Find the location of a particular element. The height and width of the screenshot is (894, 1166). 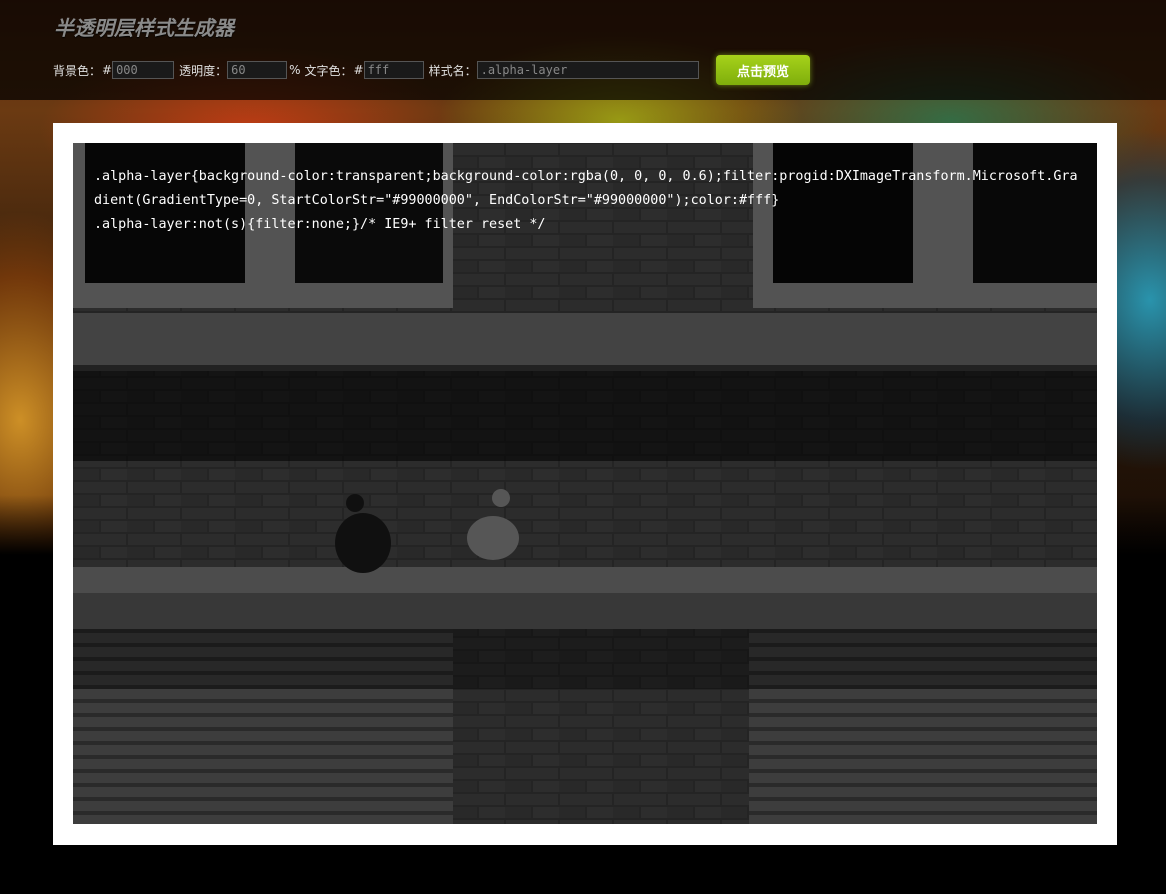

settings-form: 背景色： # 透明度： % 文字色： # 样式名： is located at coordinates (376, 70).